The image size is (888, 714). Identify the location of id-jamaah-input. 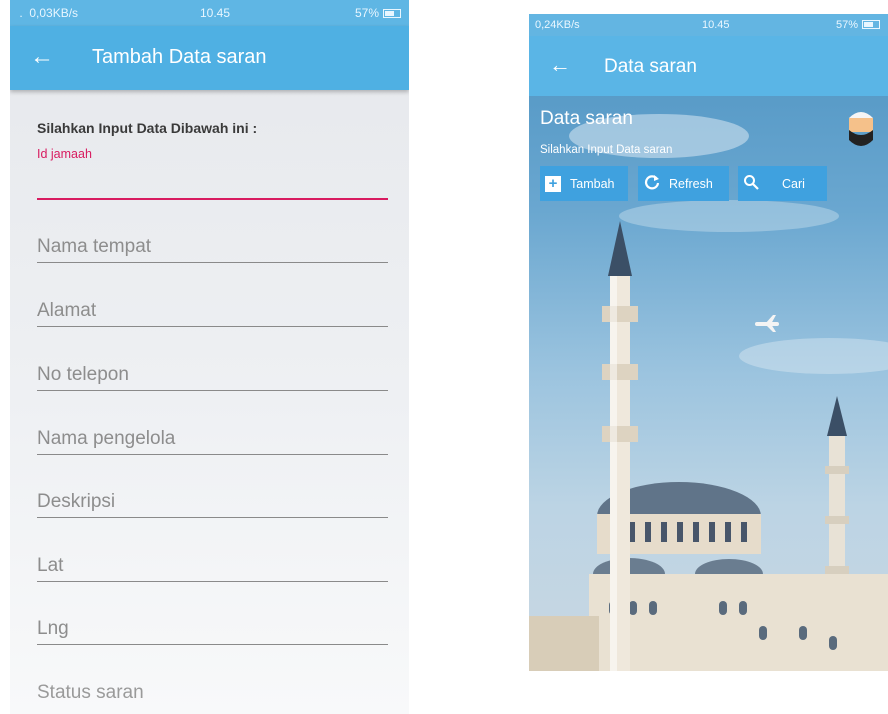
(212, 199).